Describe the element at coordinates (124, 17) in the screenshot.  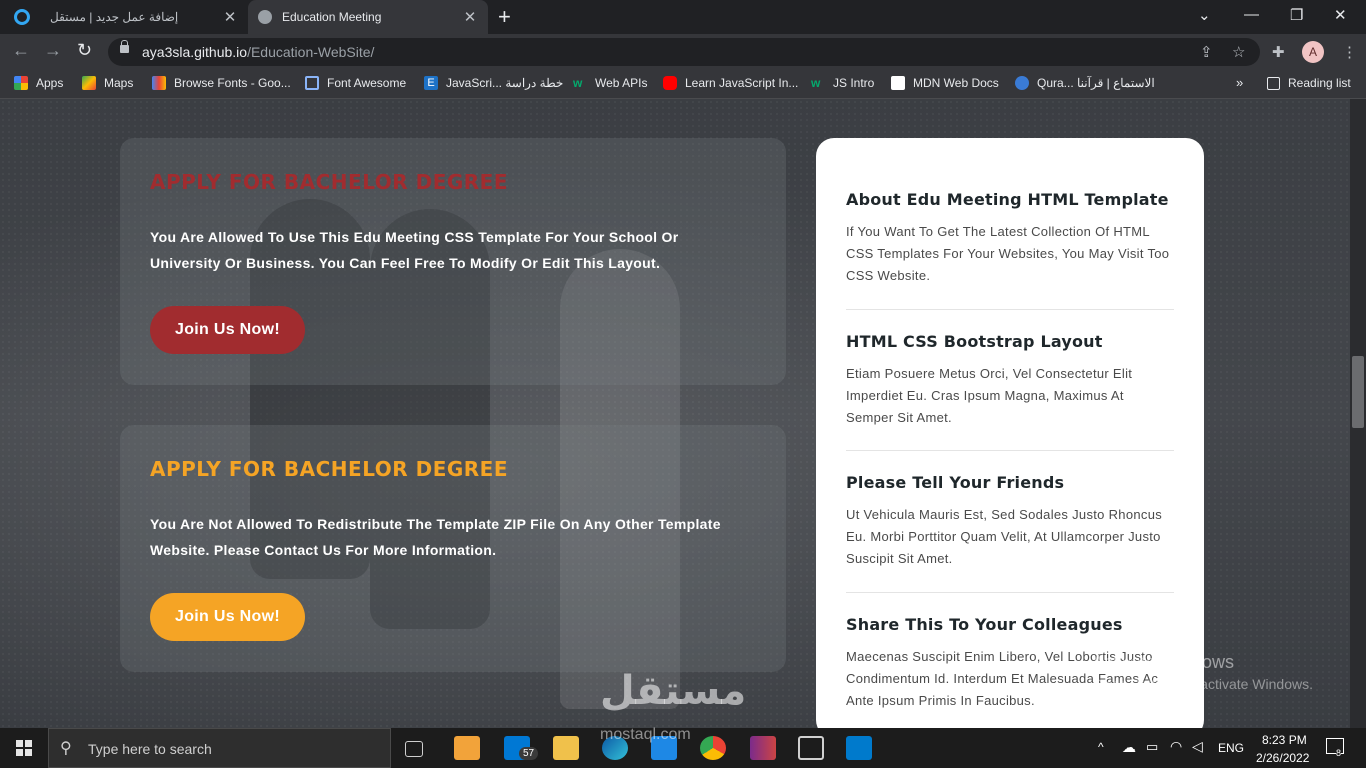
I see `tab-mostaql: إضافة عمل جديد | مستقل ✕` at that location.